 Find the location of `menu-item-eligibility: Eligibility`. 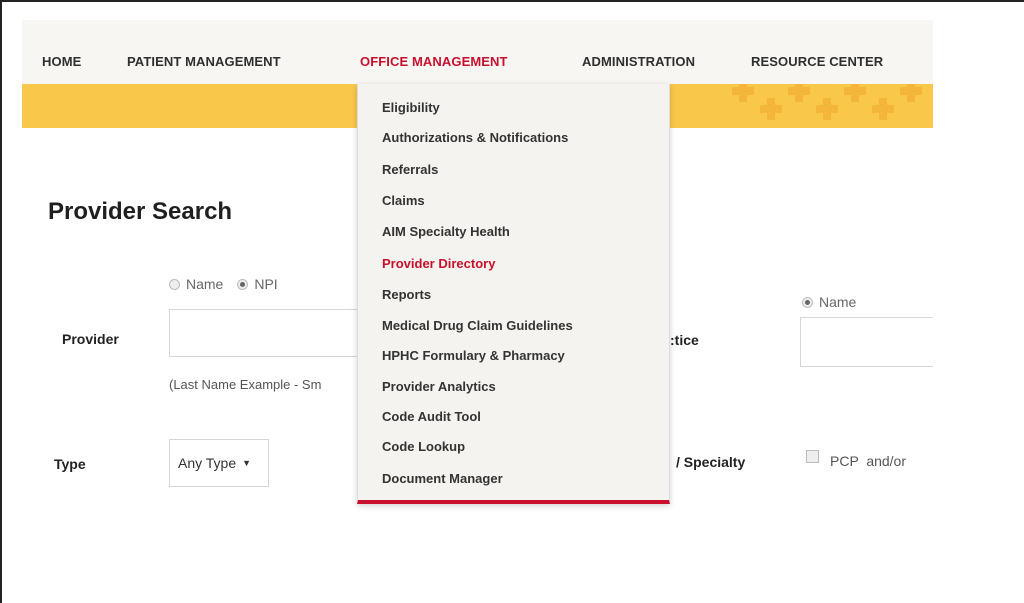

menu-item-eligibility: Eligibility is located at coordinates (411, 107).